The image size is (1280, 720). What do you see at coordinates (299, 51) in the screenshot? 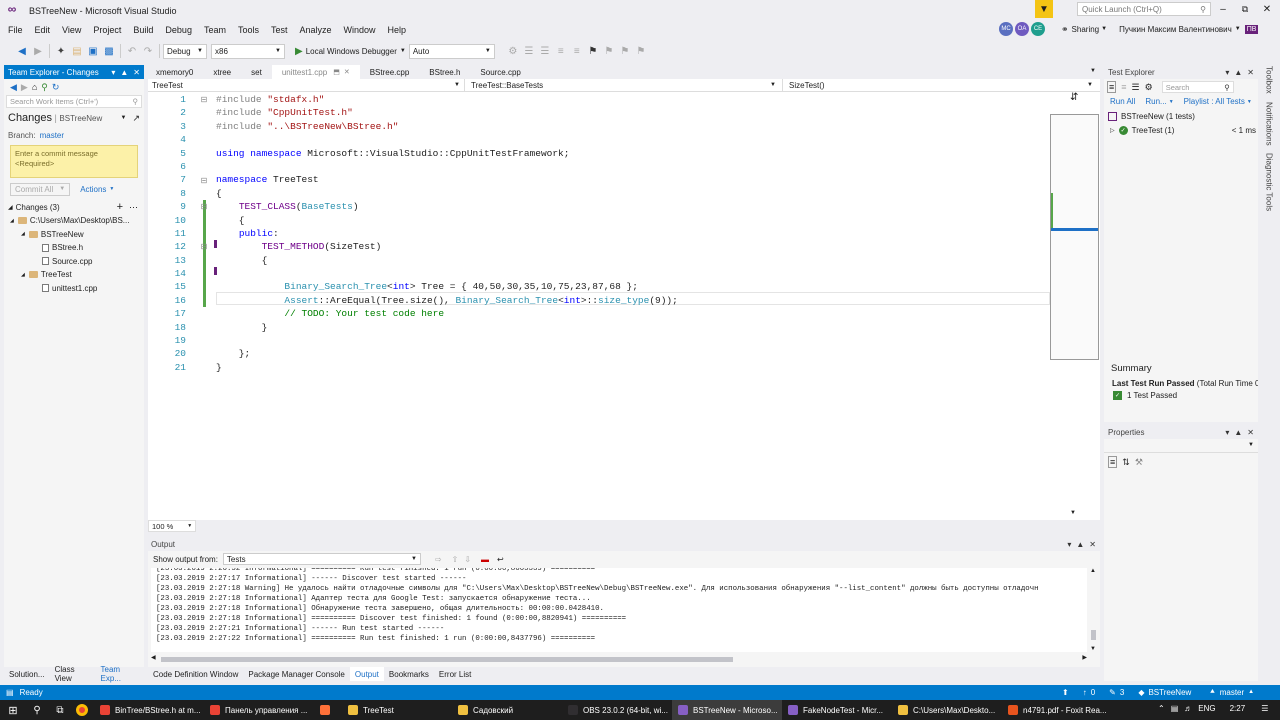
I see `play-icon: ▶` at bounding box center [299, 51].